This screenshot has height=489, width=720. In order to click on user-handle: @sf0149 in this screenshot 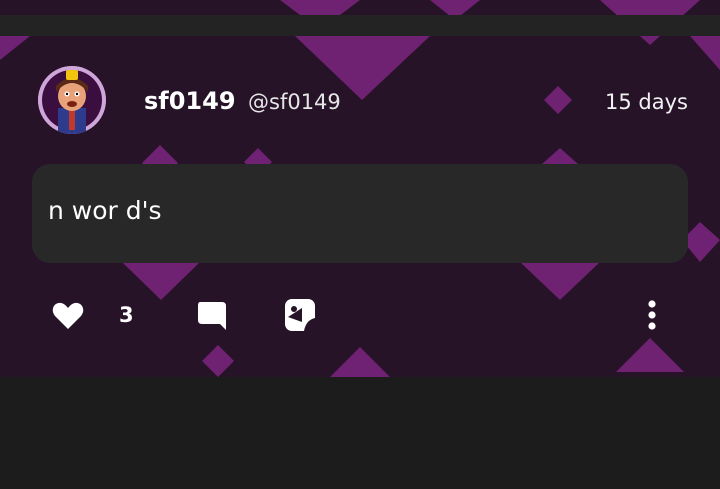, I will do `click(294, 102)`.